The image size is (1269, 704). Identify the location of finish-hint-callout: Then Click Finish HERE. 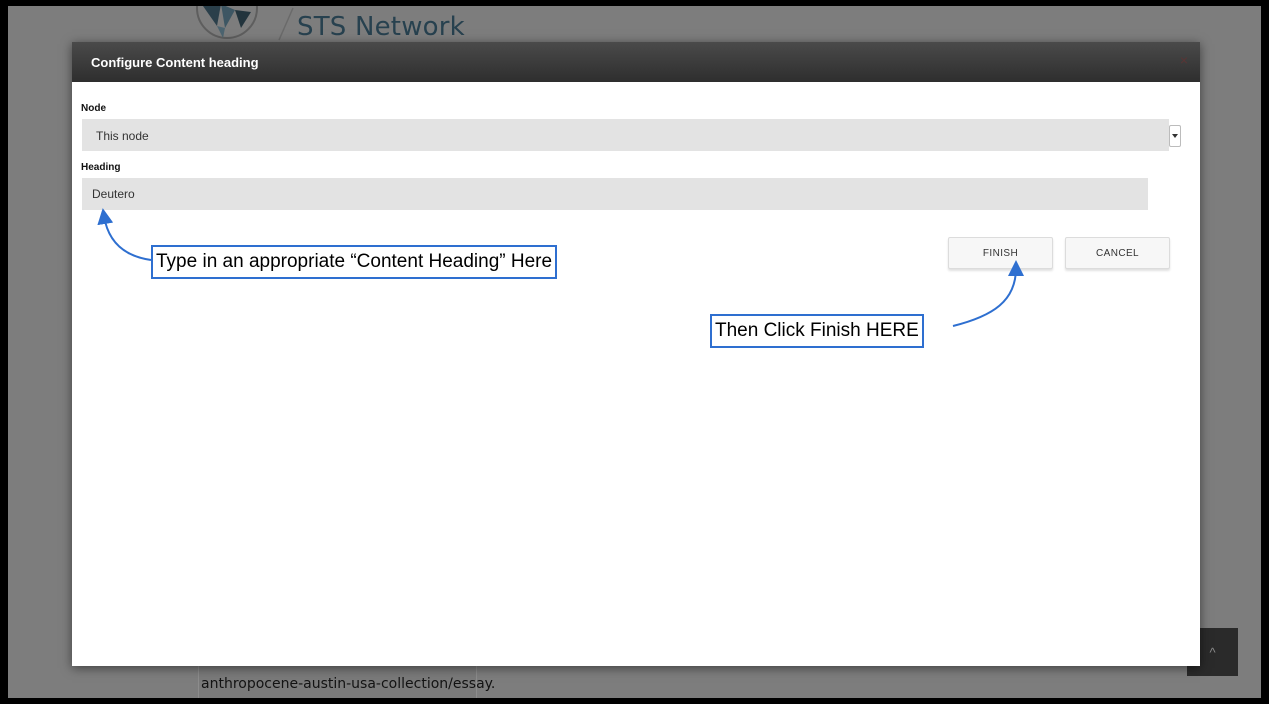
(817, 331).